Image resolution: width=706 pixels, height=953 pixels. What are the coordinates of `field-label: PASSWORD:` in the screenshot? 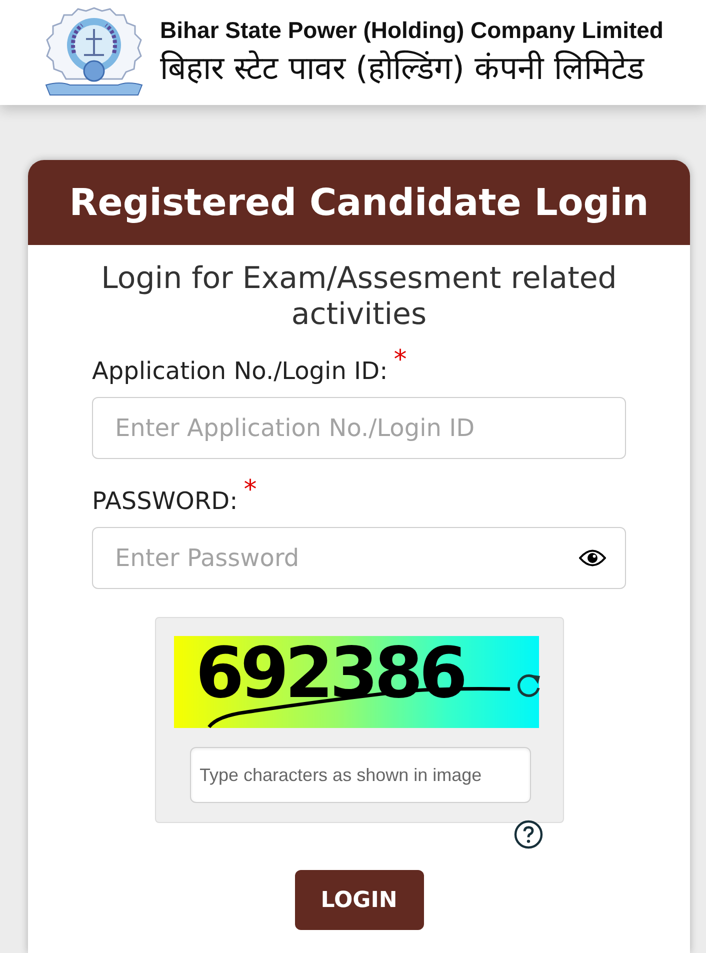 It's located at (165, 501).